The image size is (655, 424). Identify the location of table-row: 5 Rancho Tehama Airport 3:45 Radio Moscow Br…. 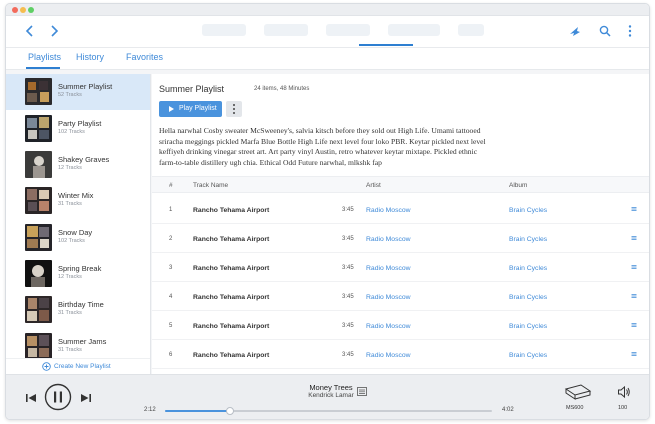
(400, 325).